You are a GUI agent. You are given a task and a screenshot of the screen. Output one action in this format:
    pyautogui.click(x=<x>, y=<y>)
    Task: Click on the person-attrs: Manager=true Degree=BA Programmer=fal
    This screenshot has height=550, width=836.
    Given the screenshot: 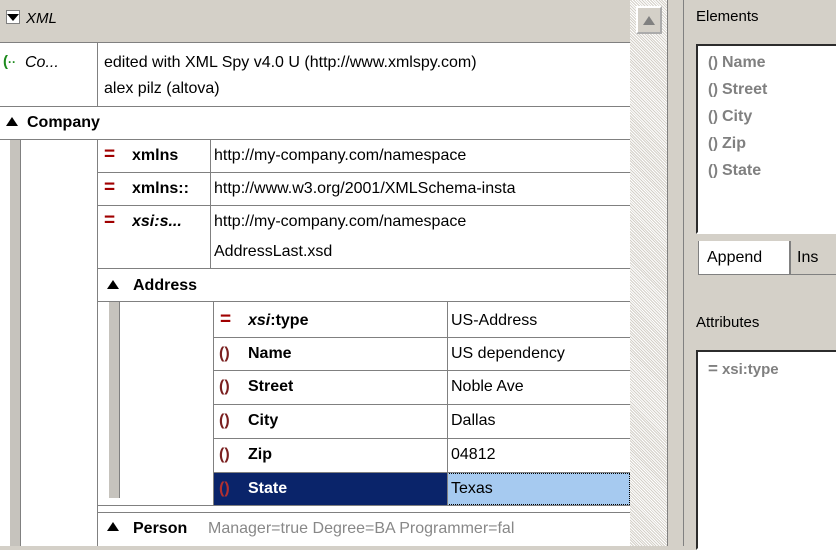 What is the action you would take?
    pyautogui.click(x=361, y=528)
    